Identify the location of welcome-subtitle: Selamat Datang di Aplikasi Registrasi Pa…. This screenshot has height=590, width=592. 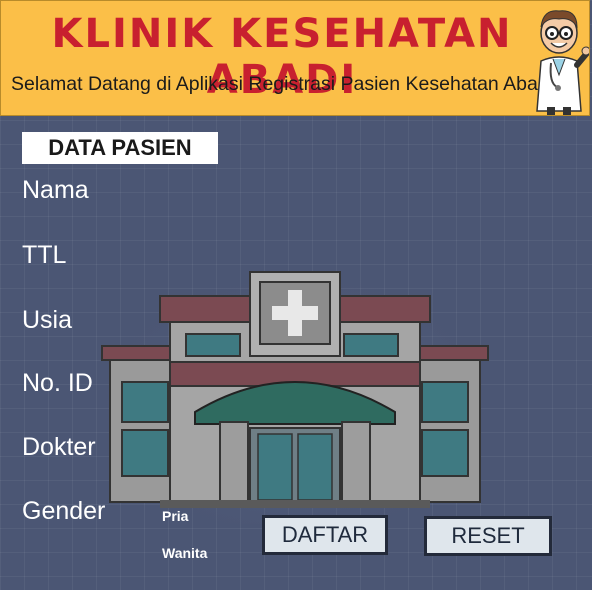
(282, 84).